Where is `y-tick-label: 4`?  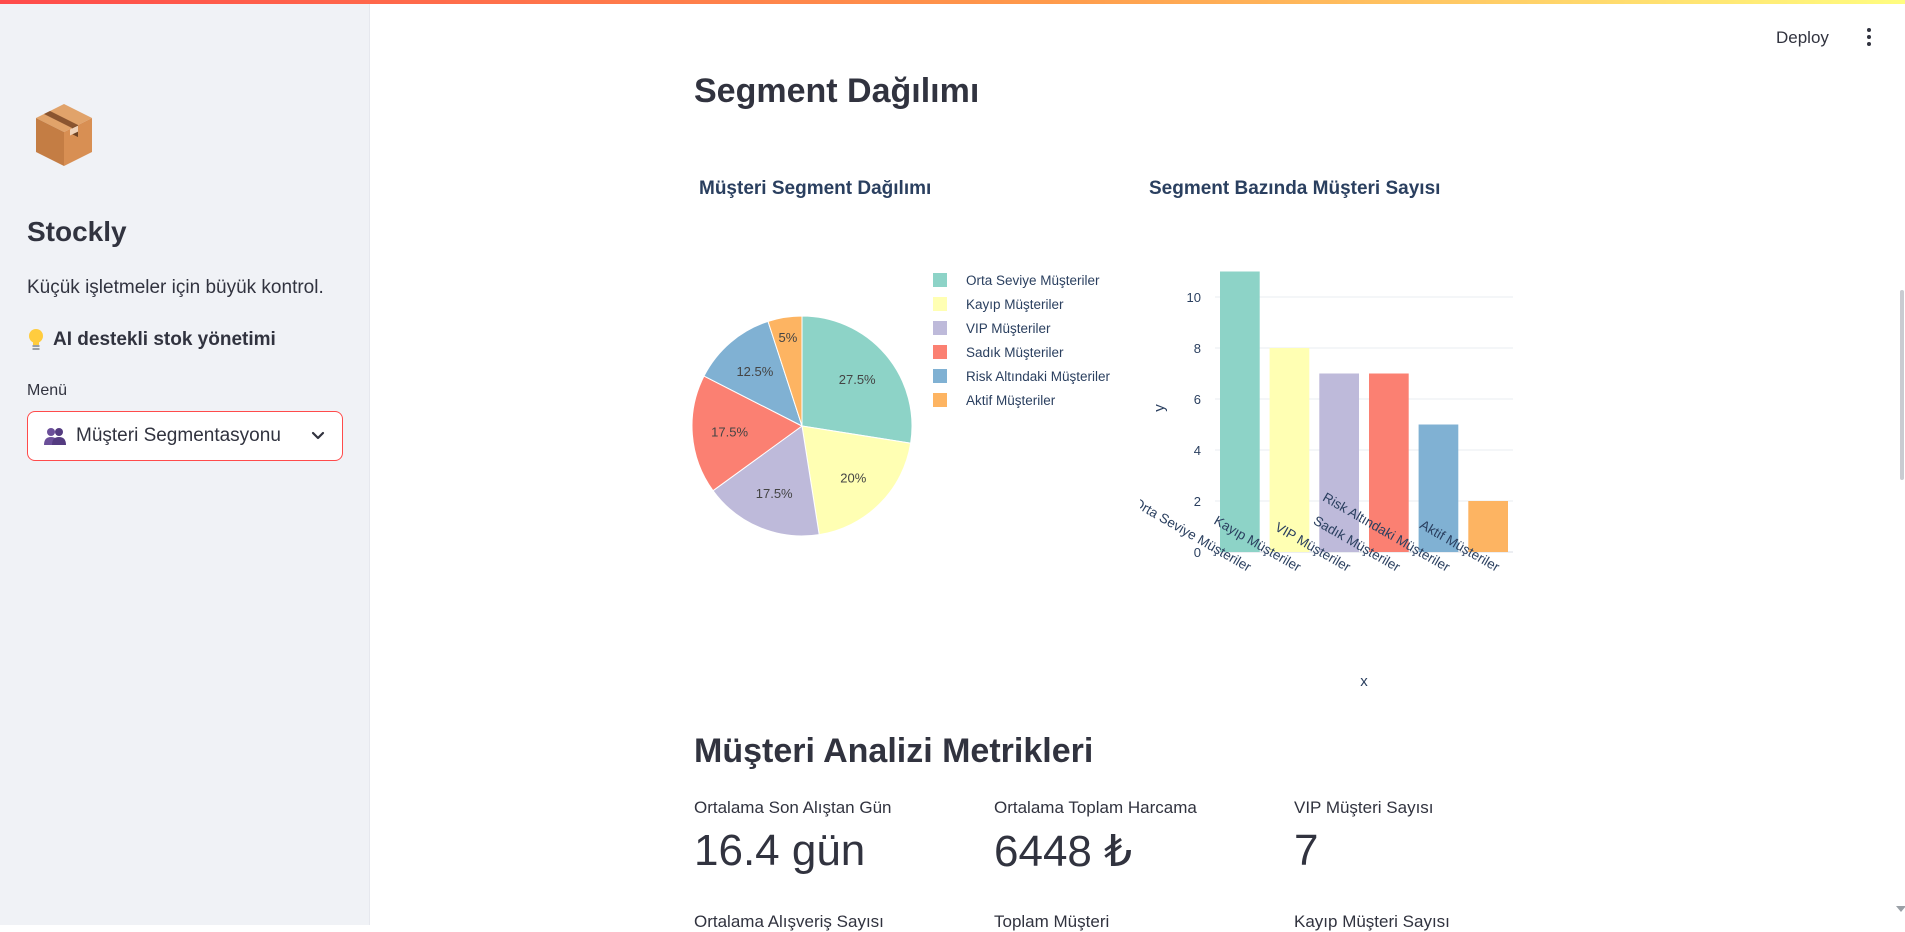
y-tick-label: 4 is located at coordinates (1197, 450).